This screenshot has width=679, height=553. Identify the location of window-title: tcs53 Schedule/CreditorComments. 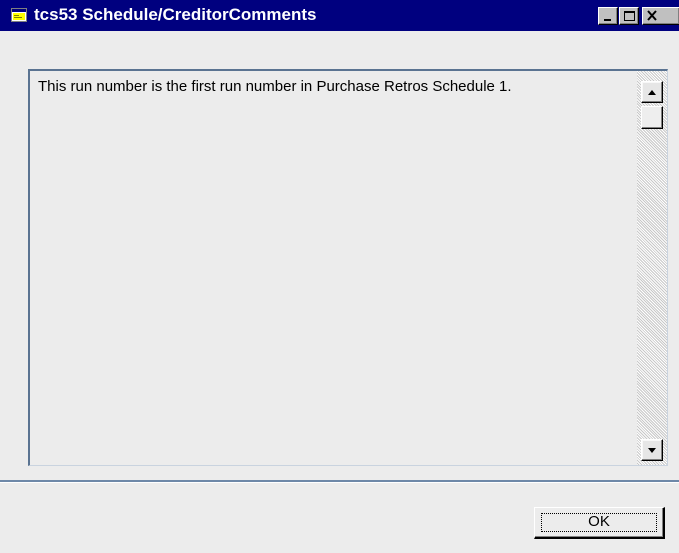
(175, 14).